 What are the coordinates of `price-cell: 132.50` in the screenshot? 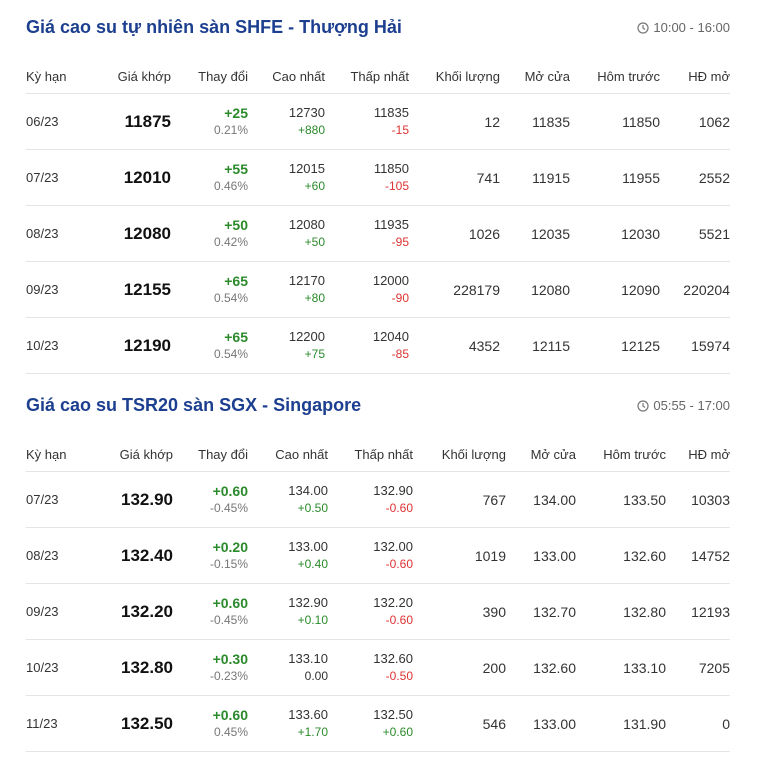 It's located at (129, 723).